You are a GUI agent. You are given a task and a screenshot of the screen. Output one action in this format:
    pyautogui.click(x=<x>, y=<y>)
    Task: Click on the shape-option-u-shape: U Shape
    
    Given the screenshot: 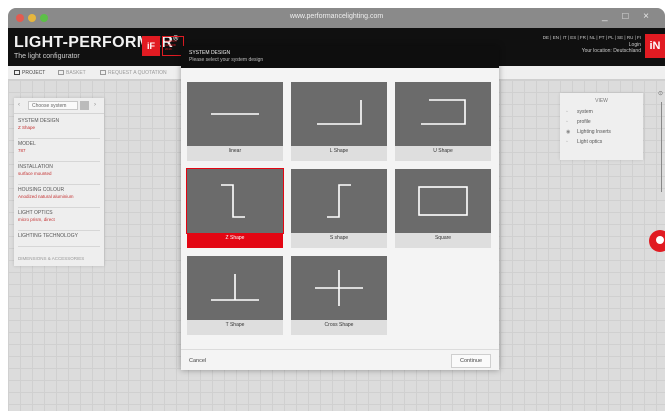 What is the action you would take?
    pyautogui.click(x=443, y=121)
    